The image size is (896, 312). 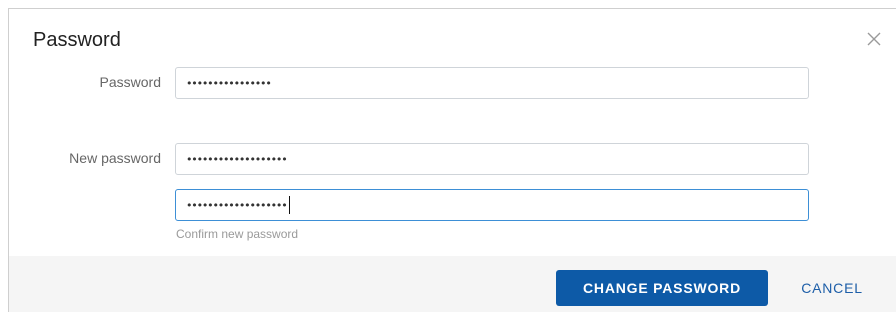 I want to click on new-password-label: New password, so click(x=115, y=158).